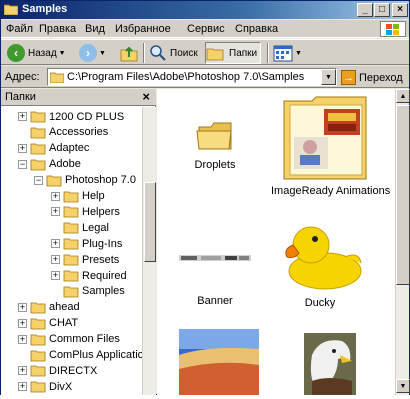 This screenshot has height=399, width=410. What do you see at coordinates (102, 243) in the screenshot?
I see `tree-item-label: Plug-Ins` at bounding box center [102, 243].